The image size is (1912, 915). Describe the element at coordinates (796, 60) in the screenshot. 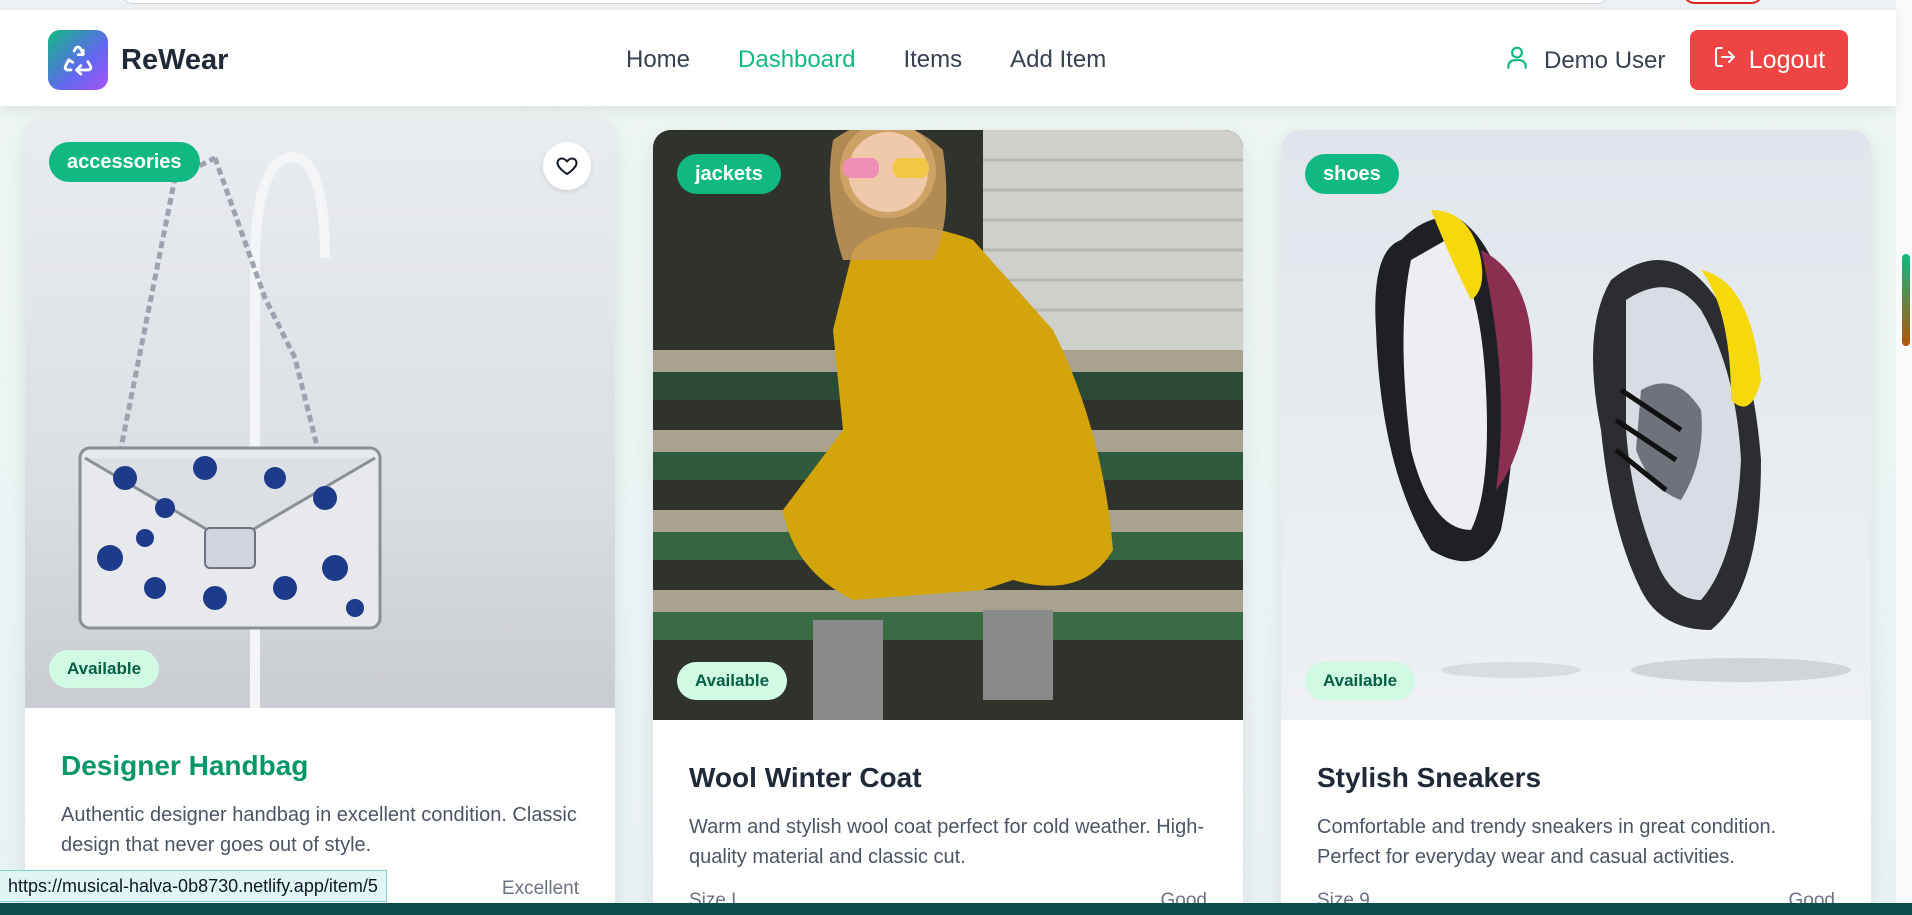

I see `nav-dashboard: Dashboard` at that location.